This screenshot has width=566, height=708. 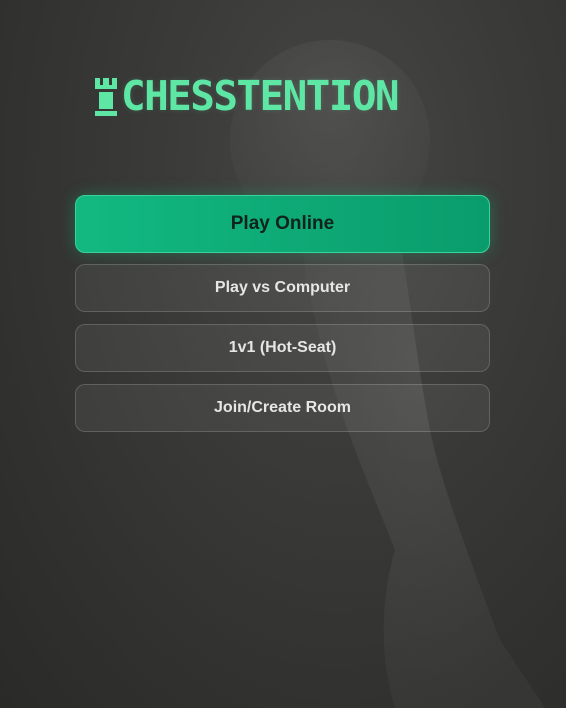 I want to click on rook-icon, so click(x=106, y=96).